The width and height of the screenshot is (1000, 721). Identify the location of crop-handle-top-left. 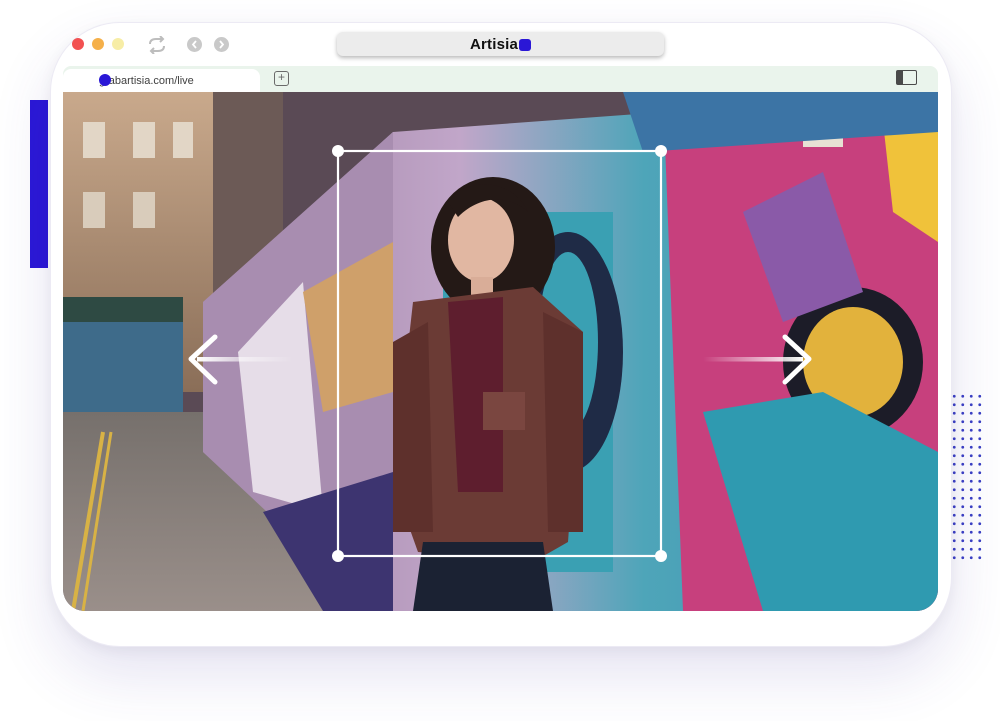
(338, 151).